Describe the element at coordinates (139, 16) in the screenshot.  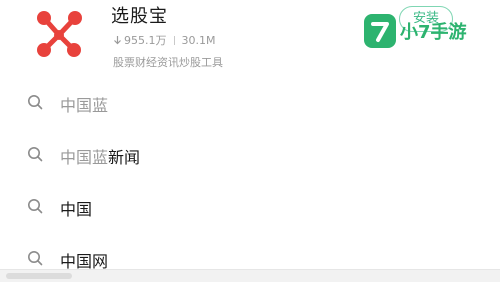
I see `app-name: 选股宝` at that location.